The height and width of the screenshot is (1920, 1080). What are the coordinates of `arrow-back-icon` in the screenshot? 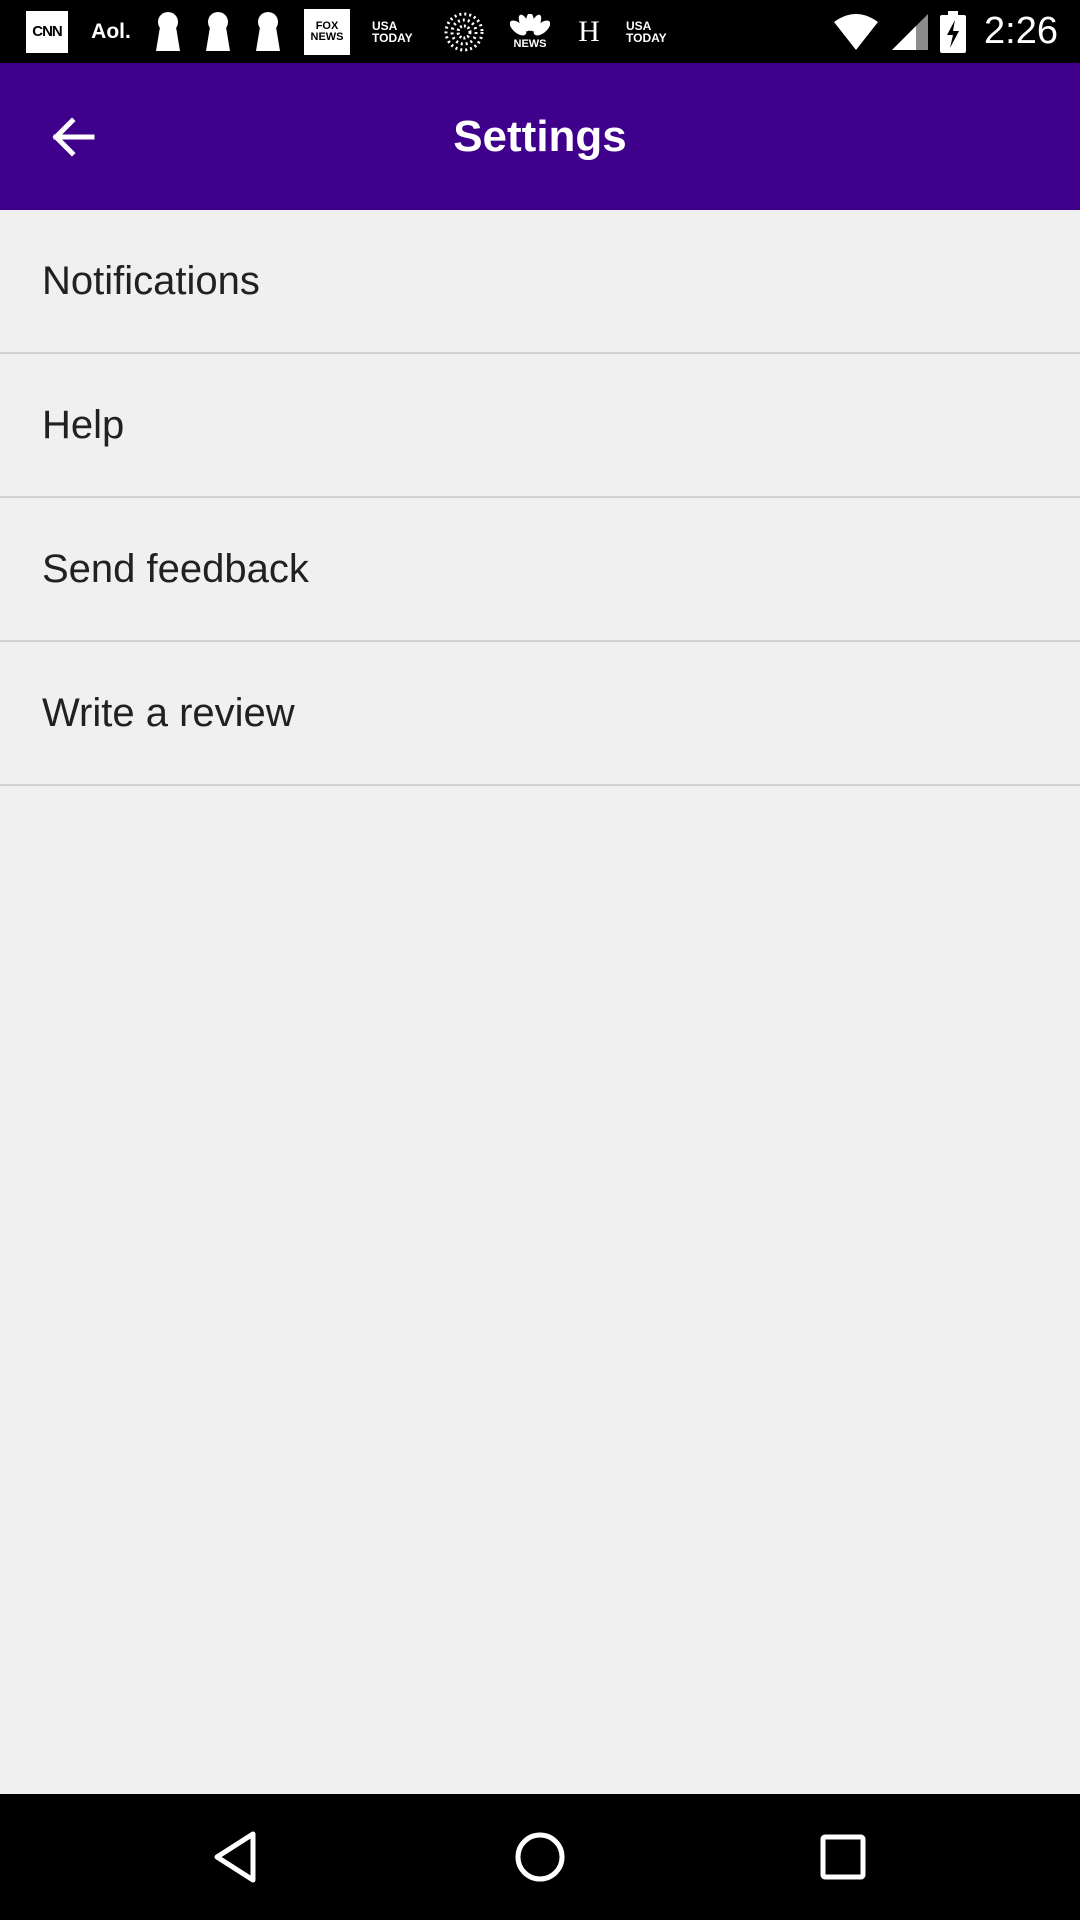 It's located at (73, 137).